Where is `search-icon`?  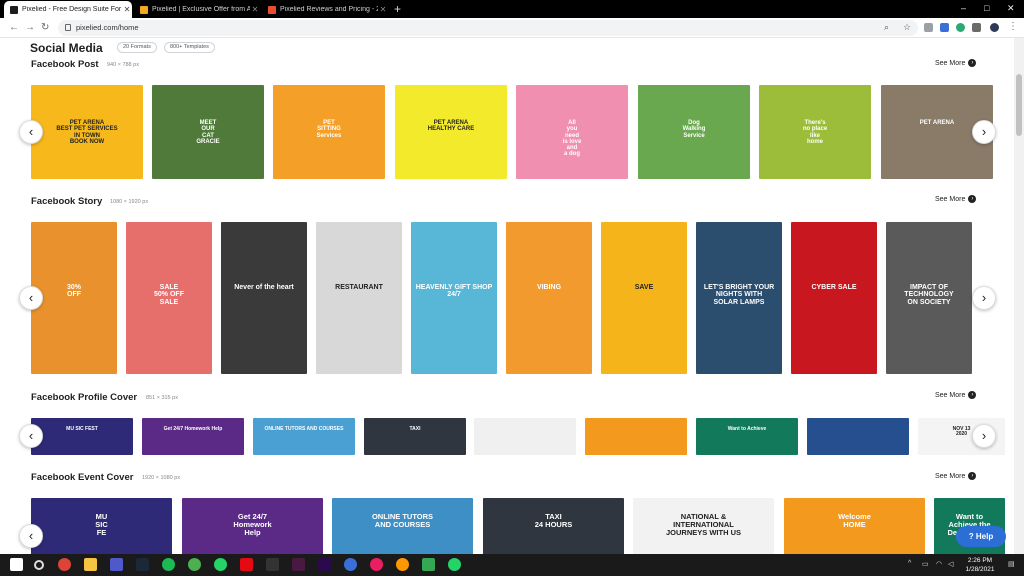 search-icon is located at coordinates (39, 565).